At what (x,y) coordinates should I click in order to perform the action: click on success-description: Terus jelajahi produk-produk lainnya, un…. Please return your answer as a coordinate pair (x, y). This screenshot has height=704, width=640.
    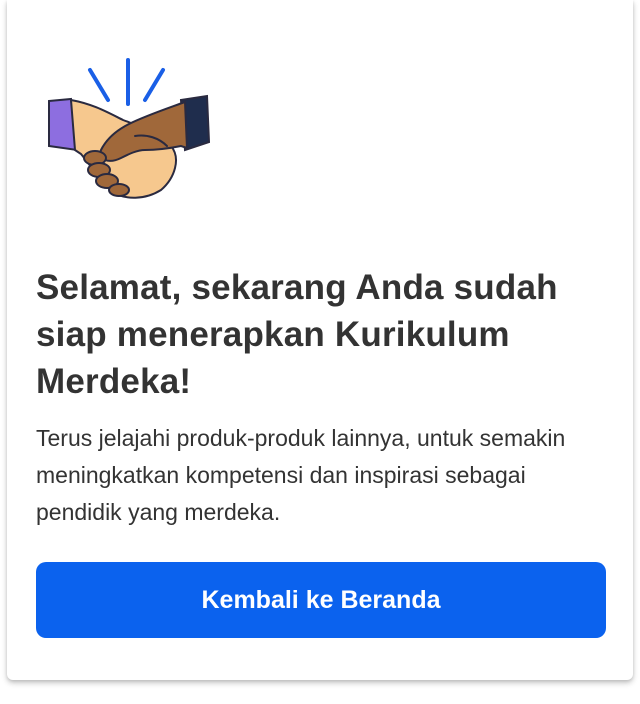
    Looking at the image, I should click on (301, 475).